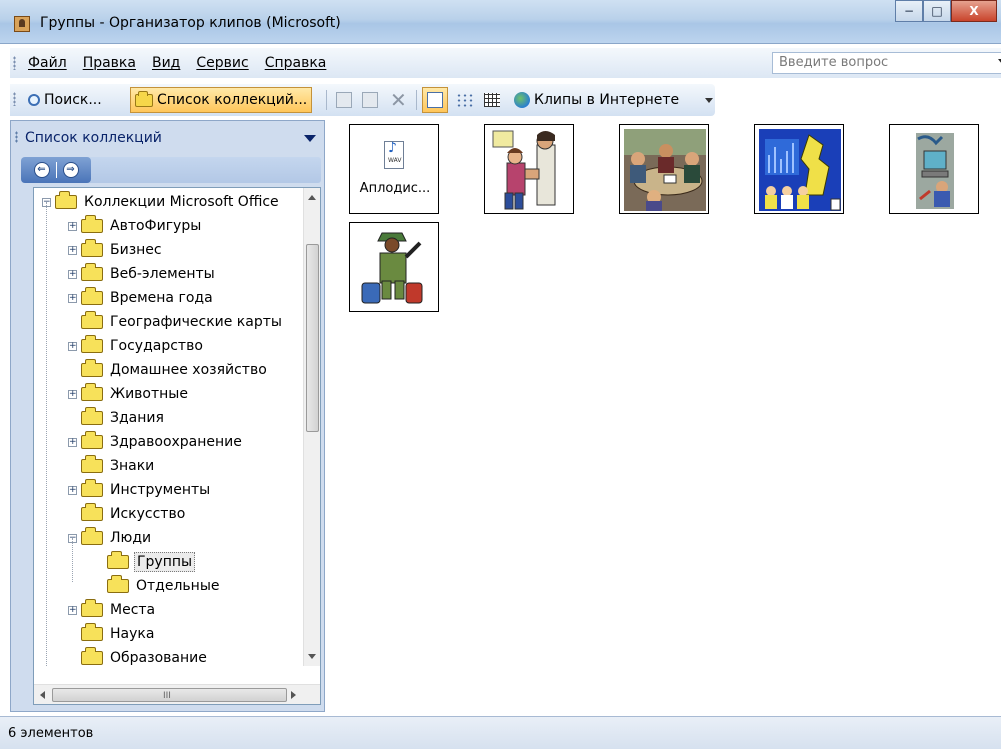 Image resolution: width=1001 pixels, height=749 pixels. Describe the element at coordinates (596, 100) in the screenshot. I see `web-clips-button: Клипы в Интернете` at that location.